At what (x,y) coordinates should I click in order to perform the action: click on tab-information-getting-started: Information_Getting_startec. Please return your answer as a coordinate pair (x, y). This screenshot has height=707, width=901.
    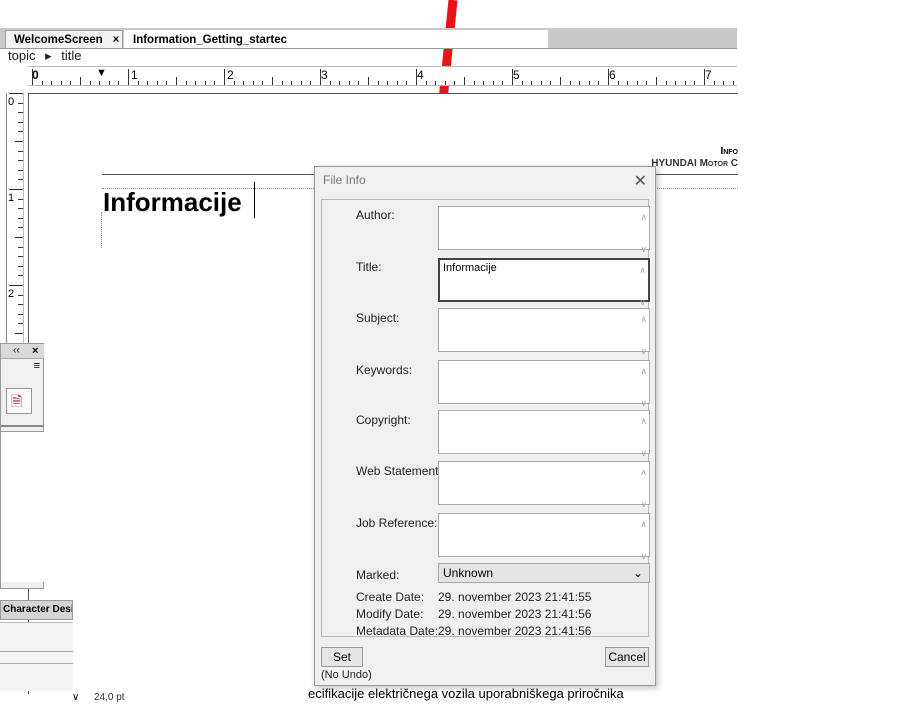
    Looking at the image, I should click on (336, 39).